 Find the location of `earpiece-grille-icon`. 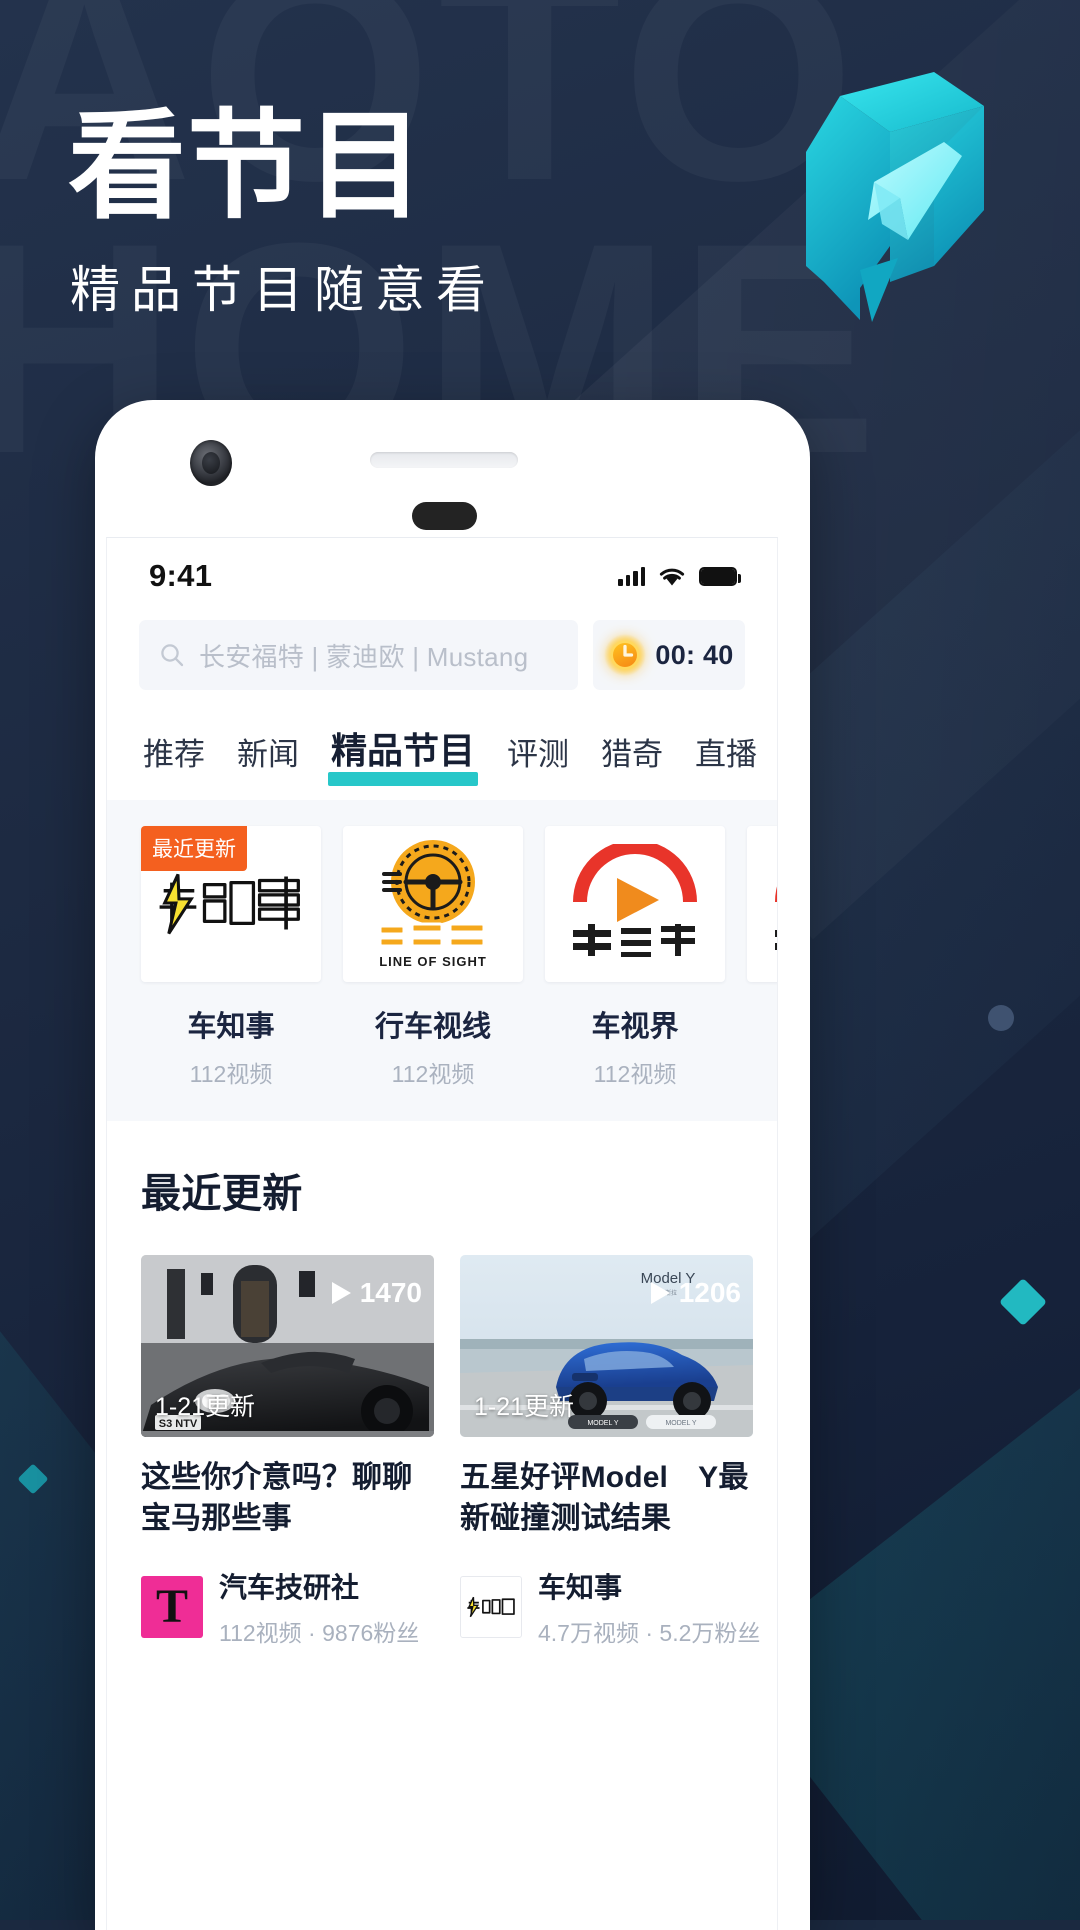

earpiece-grille-icon is located at coordinates (444, 460).